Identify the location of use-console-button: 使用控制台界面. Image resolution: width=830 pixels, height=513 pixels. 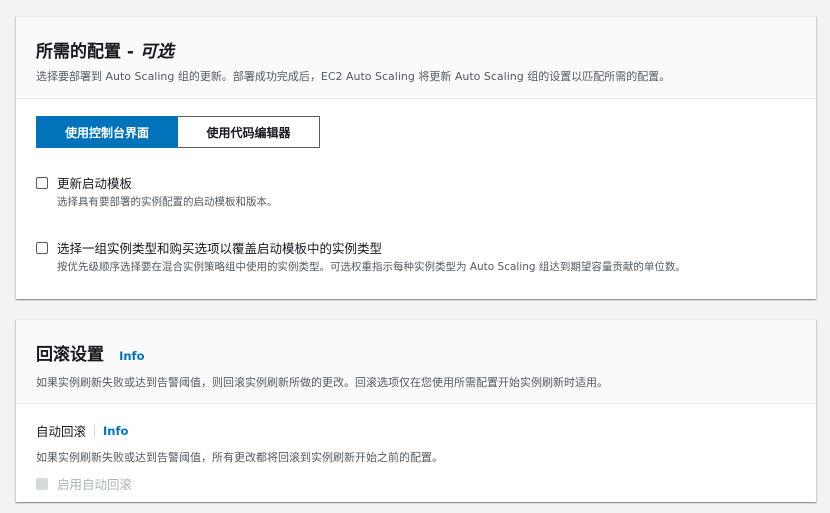
(107, 132).